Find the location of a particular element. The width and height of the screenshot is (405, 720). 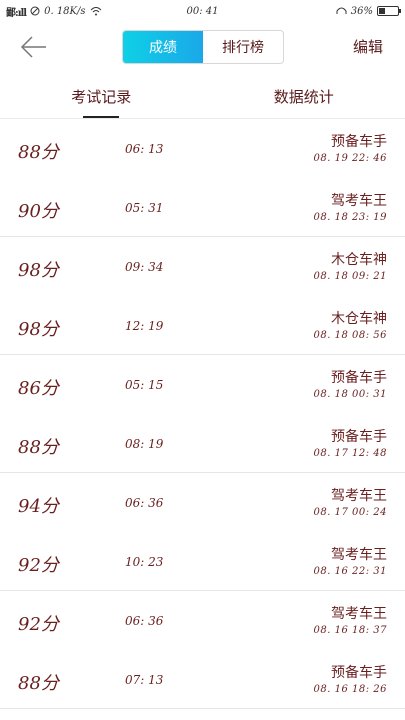

back-button is located at coordinates (33, 47).